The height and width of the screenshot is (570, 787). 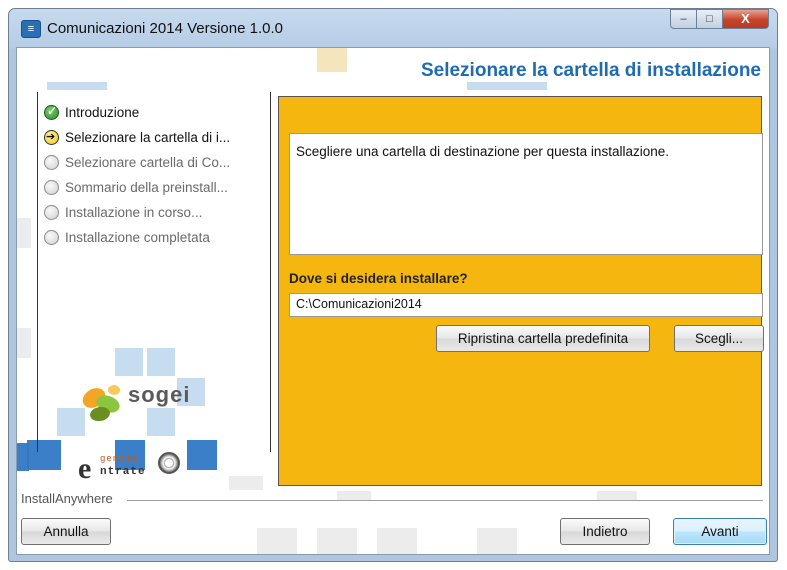 What do you see at coordinates (526, 305) in the screenshot?
I see `install-path-field: C:\Comunicazioni2014` at bounding box center [526, 305].